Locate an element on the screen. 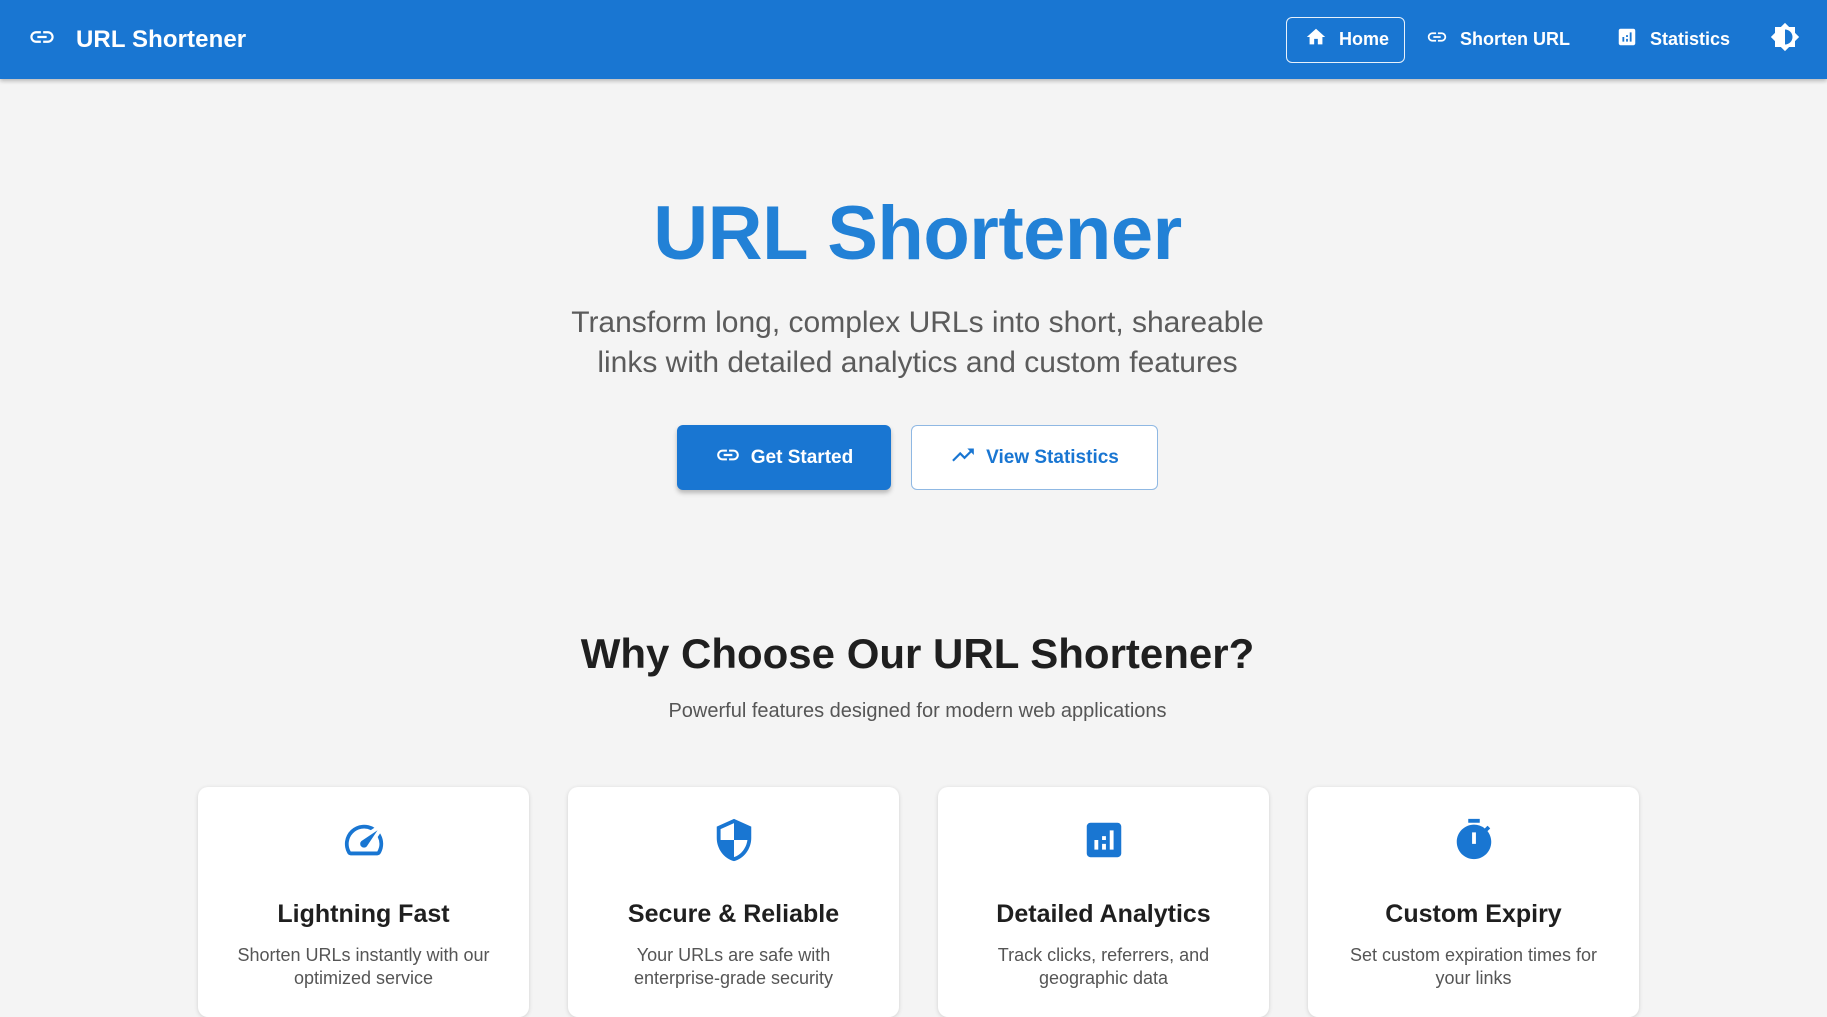  top-nav: Home Shorten URL Statistics is located at coordinates (1556, 39).